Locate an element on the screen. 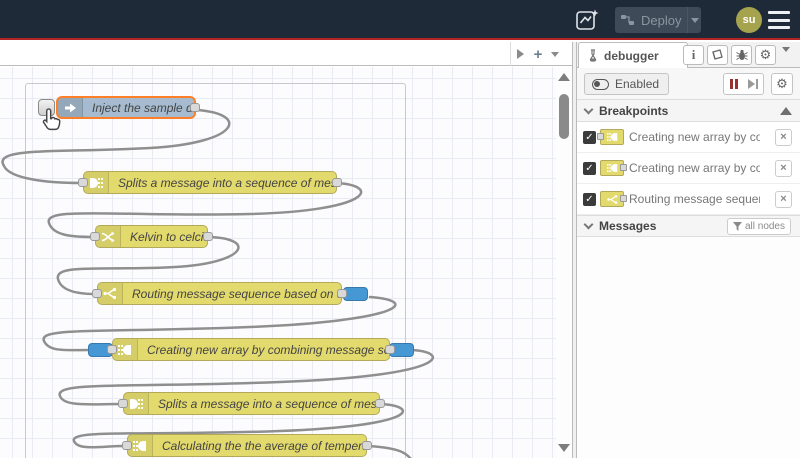 This screenshot has height=458, width=800. user-avatar: su is located at coordinates (749, 20).